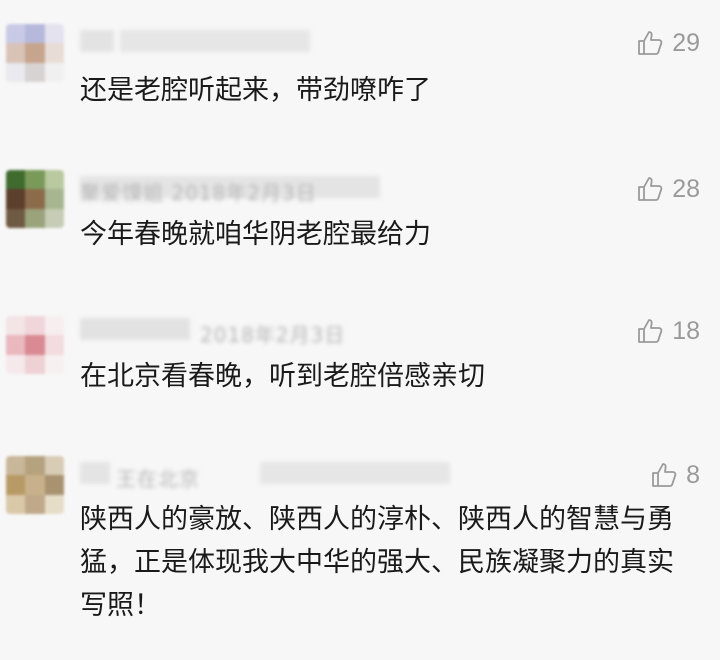  Describe the element at coordinates (686, 189) in the screenshot. I see `like-count: 28` at that location.